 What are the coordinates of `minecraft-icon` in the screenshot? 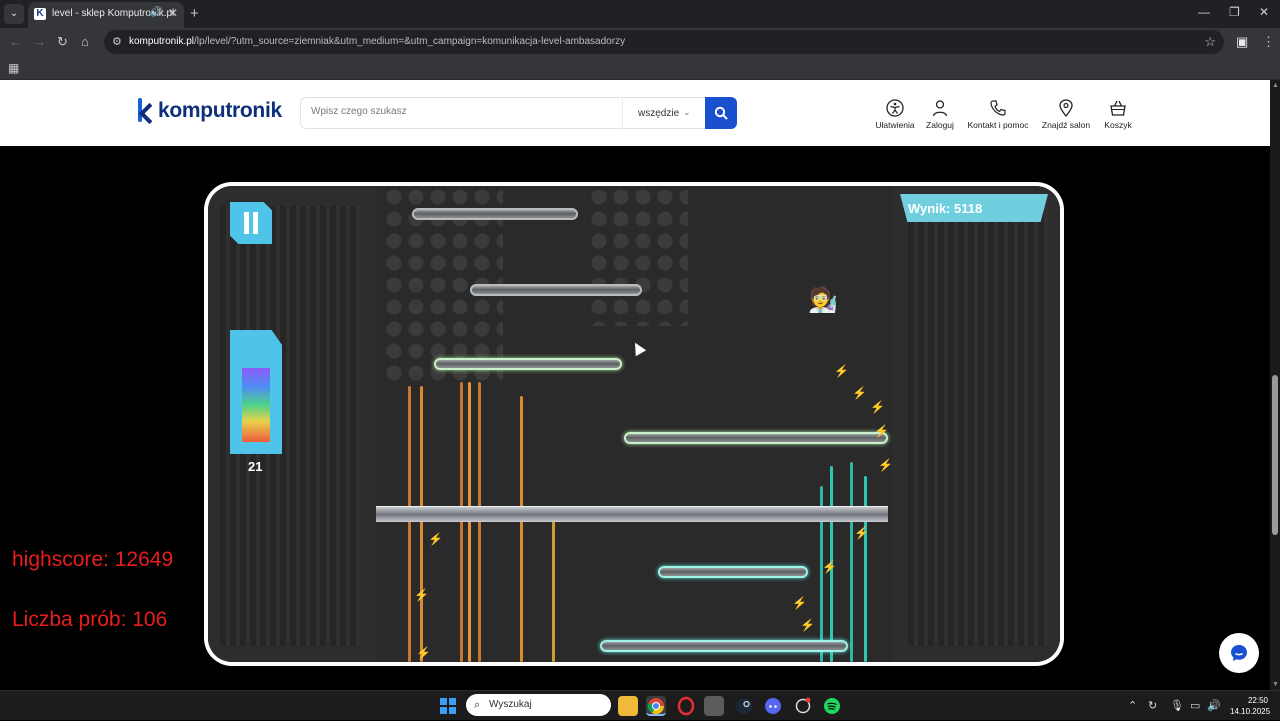 It's located at (714, 706).